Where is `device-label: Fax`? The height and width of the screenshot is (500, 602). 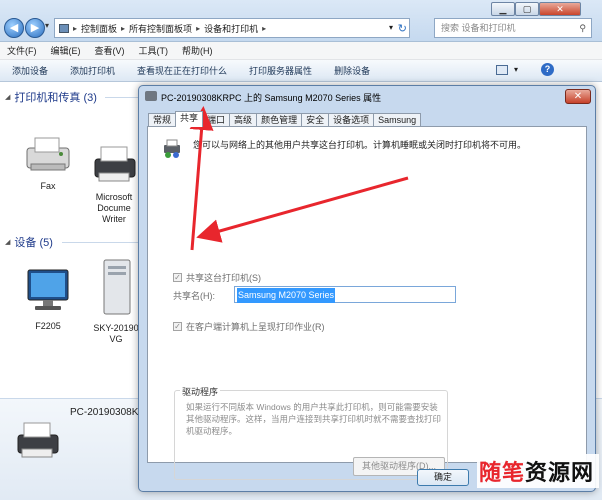
device-label: Fax is located at coordinates (48, 186).